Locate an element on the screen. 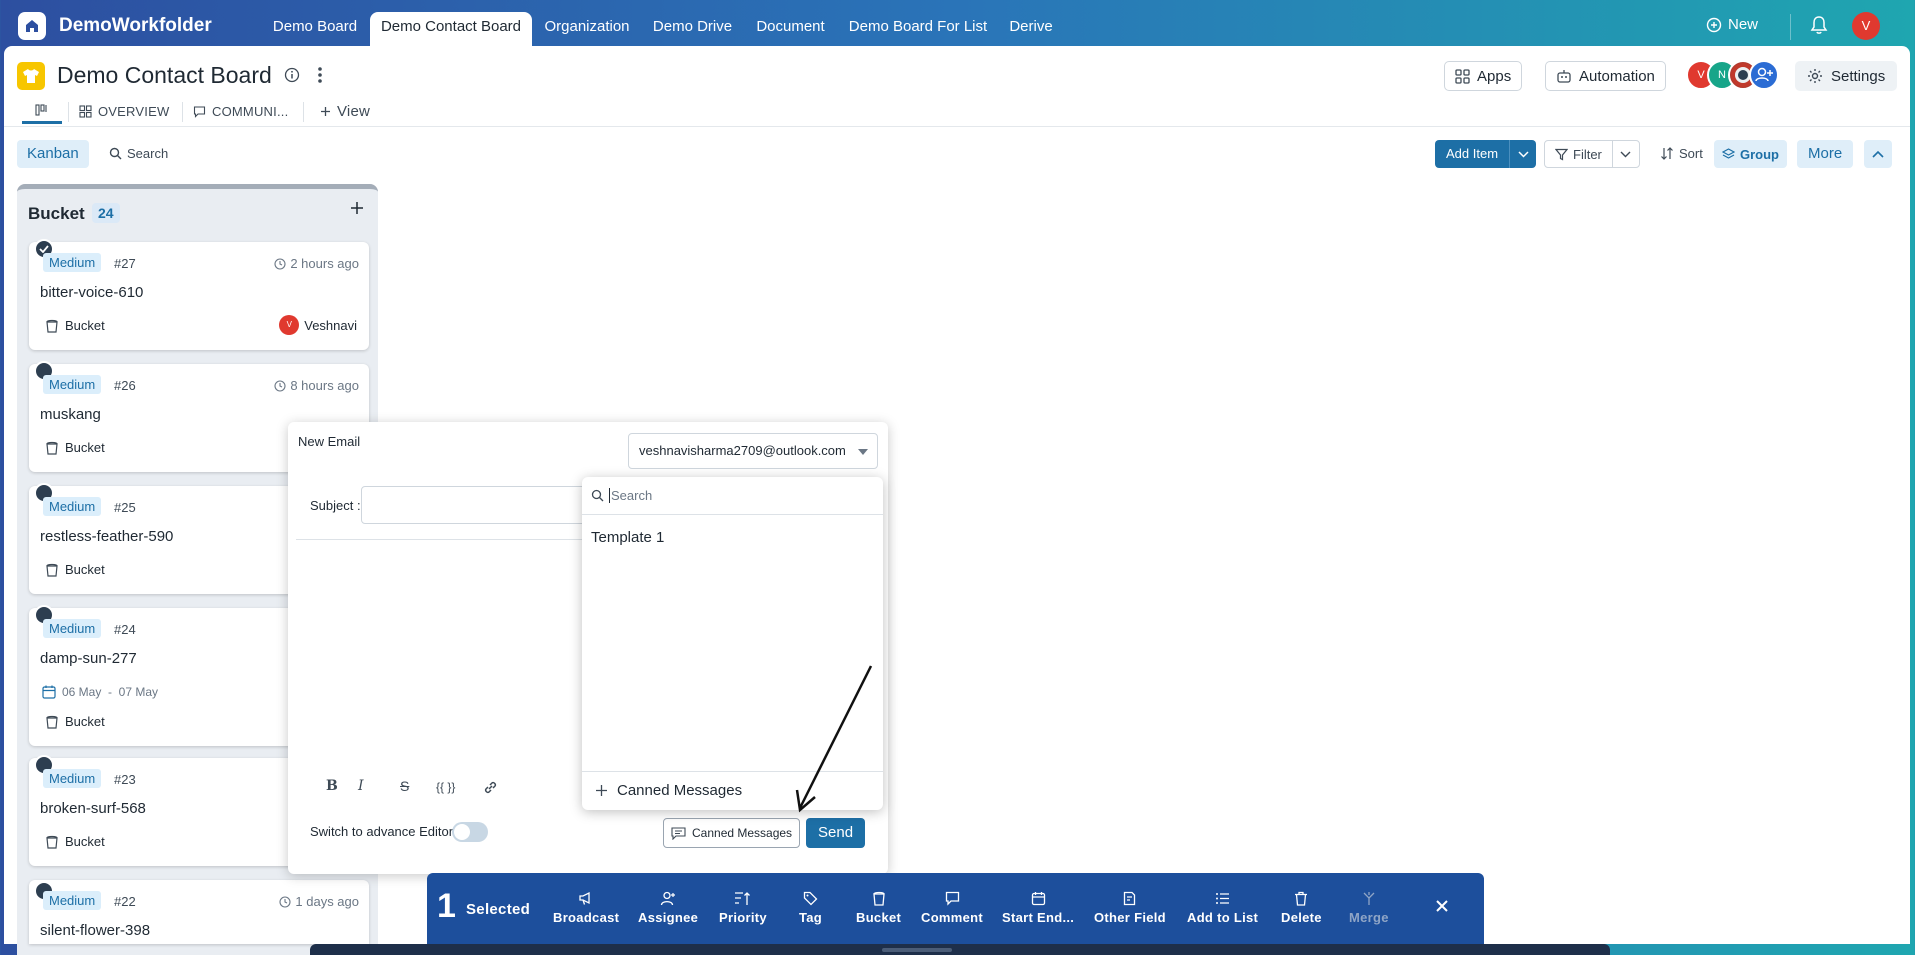 This screenshot has width=1915, height=955. priority-action: Priority is located at coordinates (743, 908).